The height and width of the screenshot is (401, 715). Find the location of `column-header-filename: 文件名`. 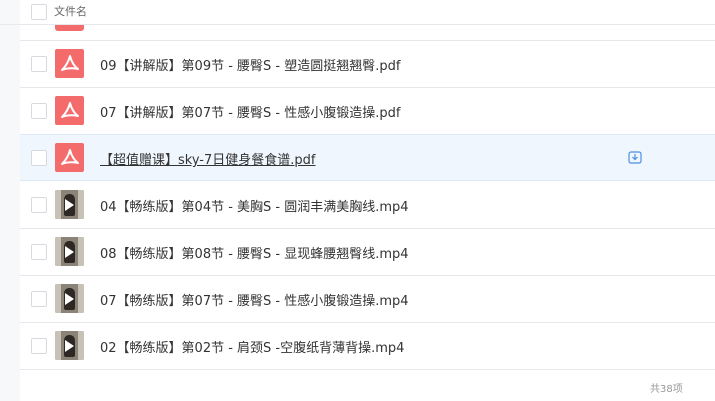

column-header-filename: 文件名 is located at coordinates (70, 11).